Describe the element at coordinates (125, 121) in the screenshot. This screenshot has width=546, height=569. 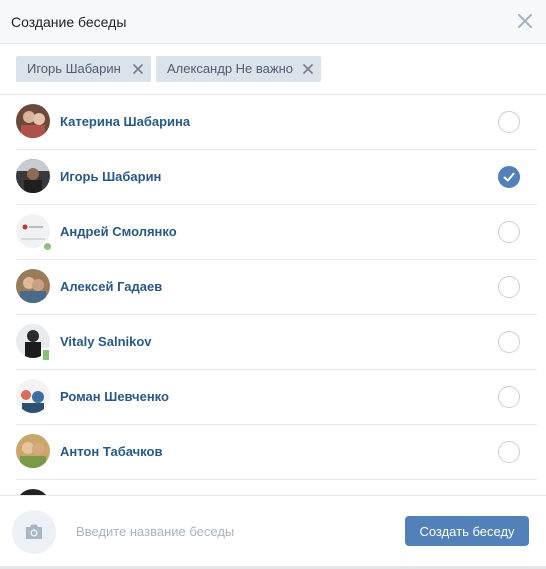
I see `contact-name: Катерина Шабарина` at that location.